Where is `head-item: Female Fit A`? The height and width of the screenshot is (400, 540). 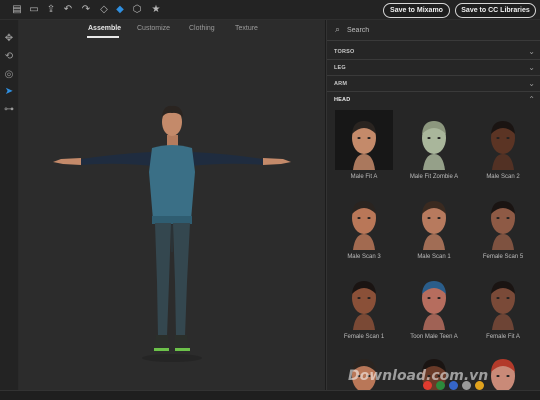
head-item: Female Fit A is located at coordinates (503, 306).